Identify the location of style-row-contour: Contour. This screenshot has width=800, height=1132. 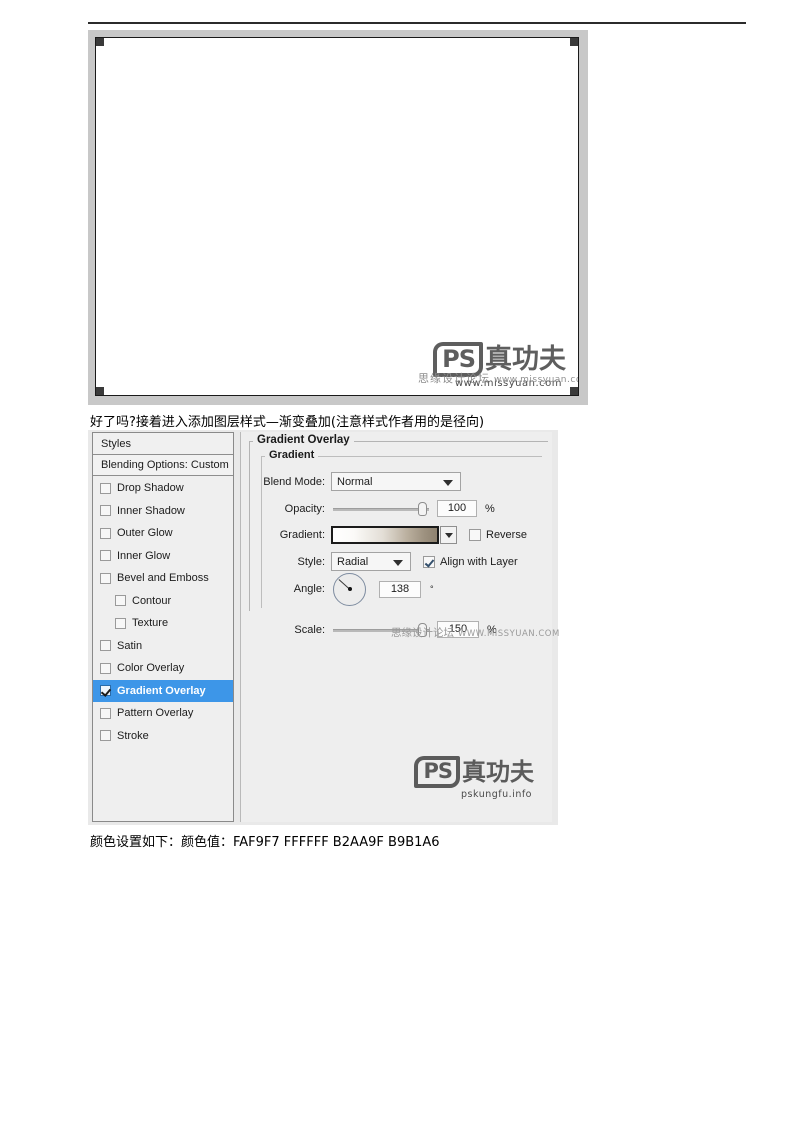
(163, 601).